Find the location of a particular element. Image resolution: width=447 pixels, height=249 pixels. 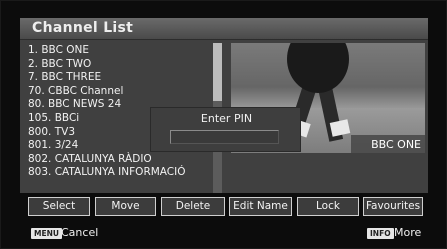

title-bar: Channel List is located at coordinates (224, 29).